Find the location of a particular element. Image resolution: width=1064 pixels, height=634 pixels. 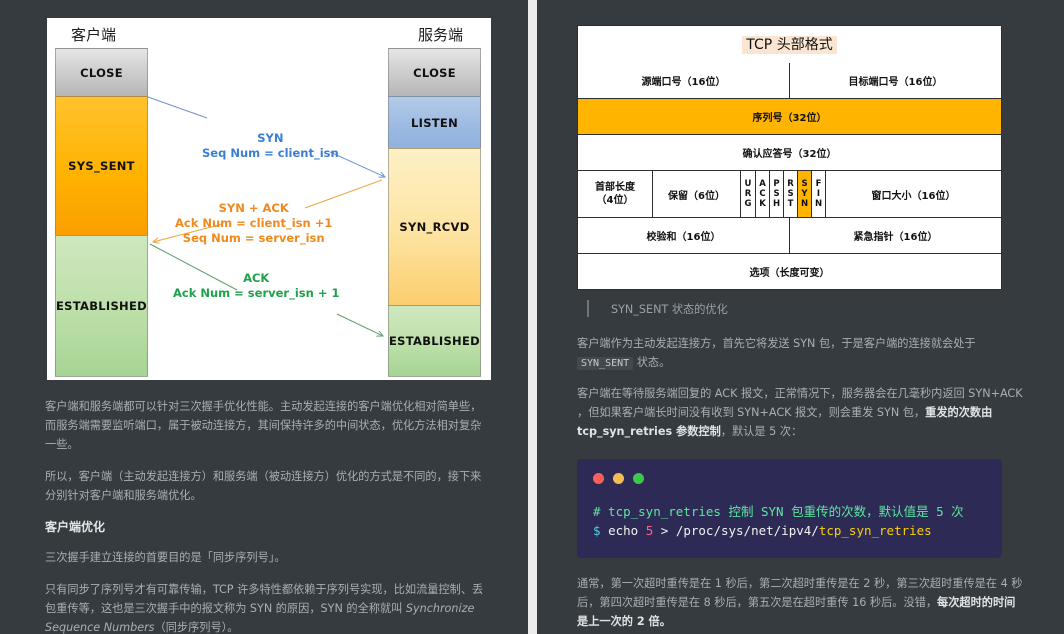

tcp-table-title: TCP 头部格式 is located at coordinates (789, 44).